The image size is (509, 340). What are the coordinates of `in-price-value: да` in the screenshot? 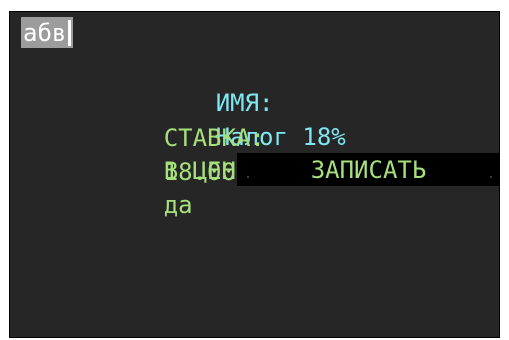 It's located at (178, 205).